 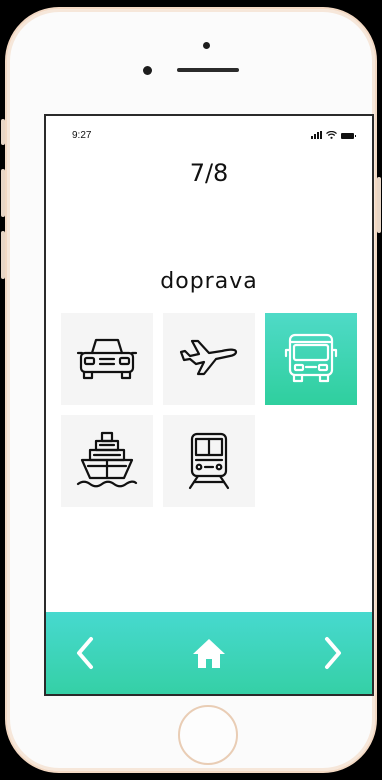 I want to click on chevron-left-icon, so click(x=85, y=653).